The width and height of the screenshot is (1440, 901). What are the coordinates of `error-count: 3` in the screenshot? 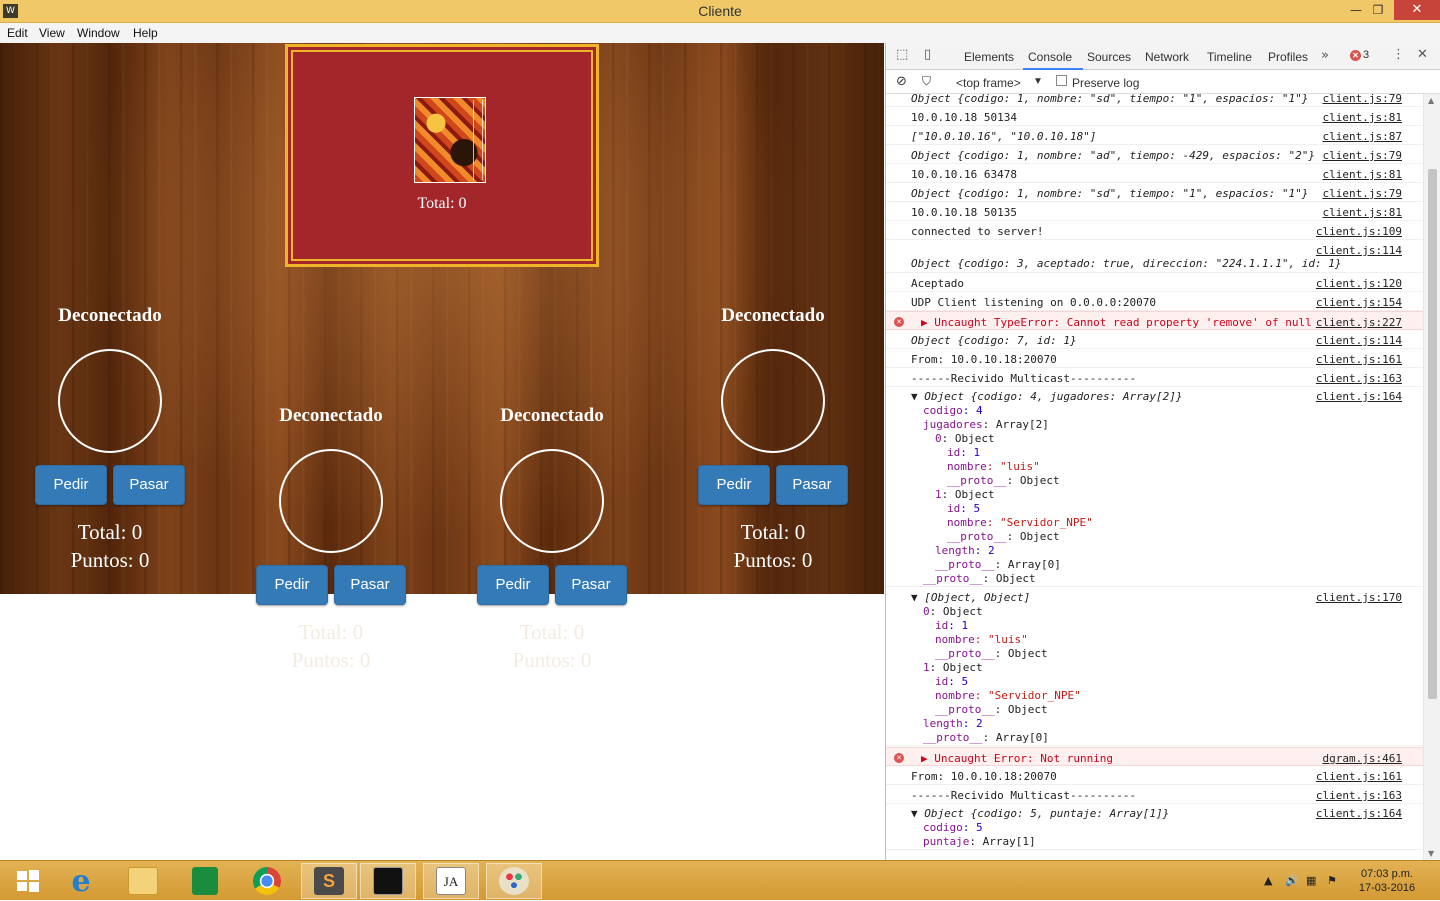 It's located at (1366, 55).